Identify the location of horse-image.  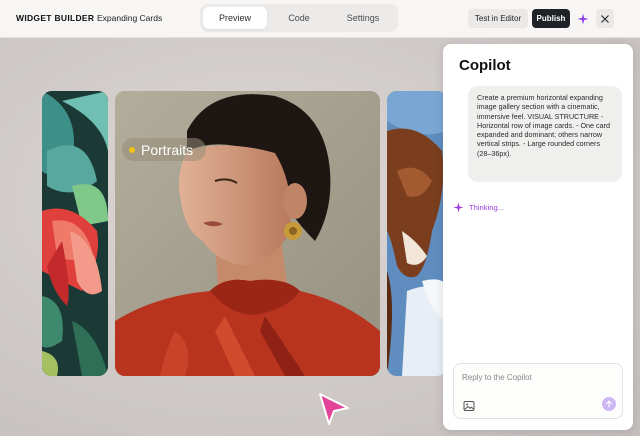
(417, 233).